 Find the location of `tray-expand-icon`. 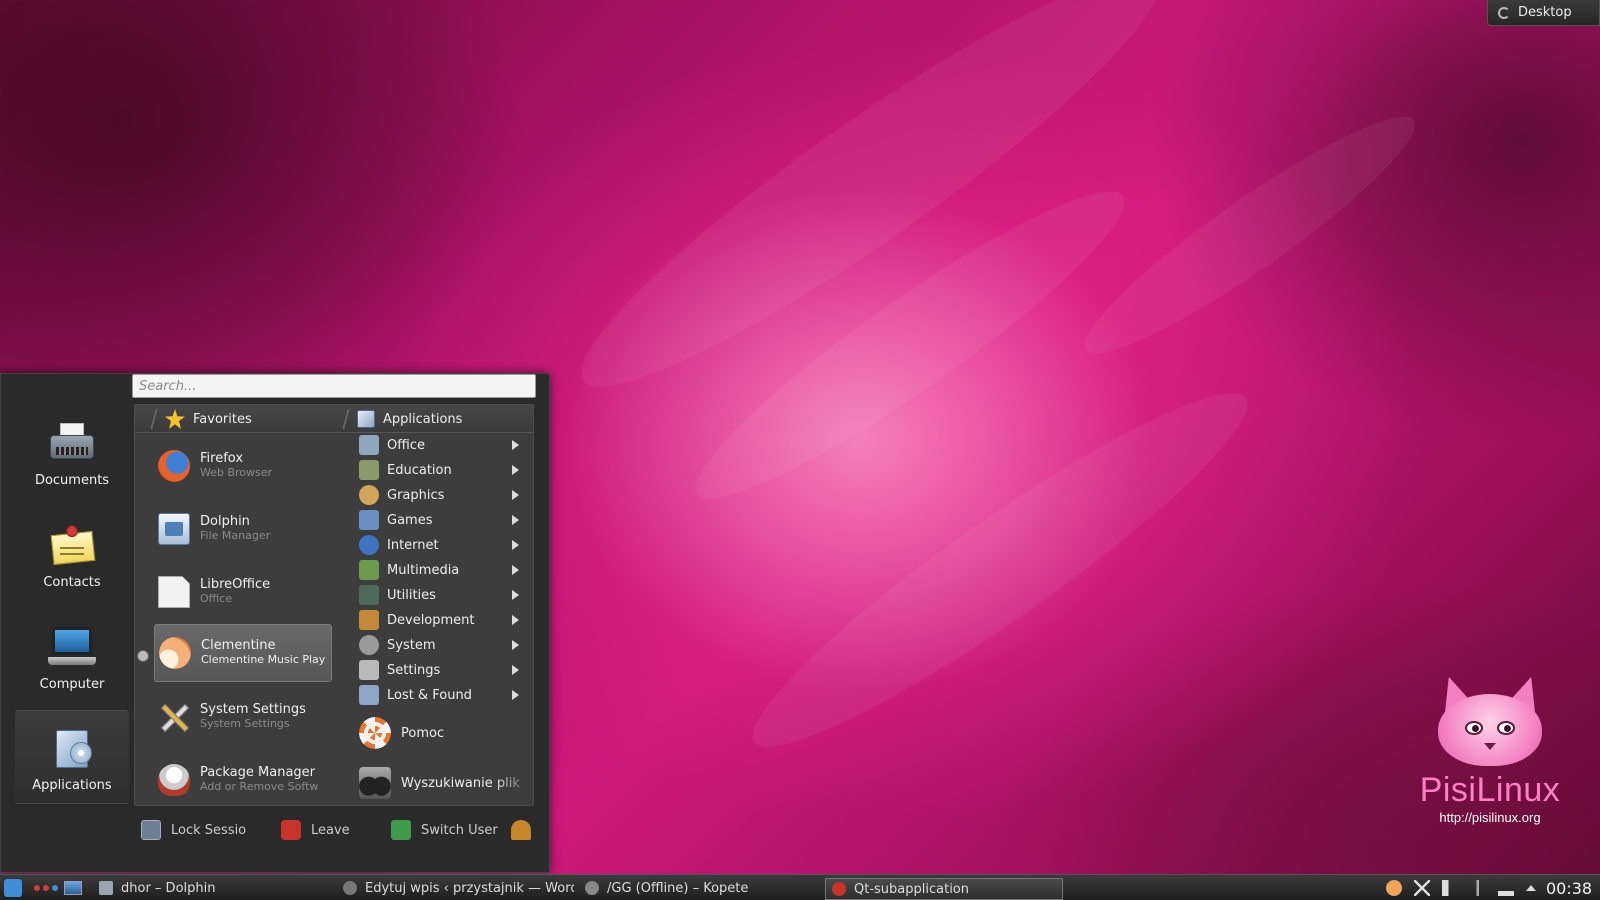

tray-expand-icon is located at coordinates (1531, 888).